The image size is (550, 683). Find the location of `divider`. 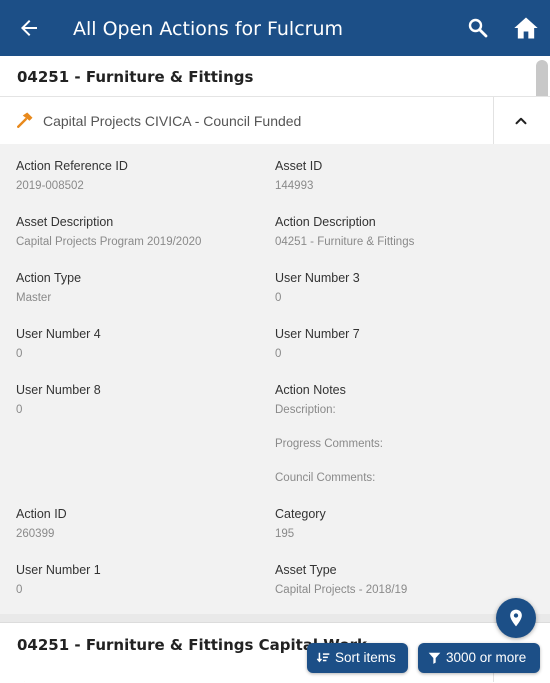

divider is located at coordinates (493, 121).